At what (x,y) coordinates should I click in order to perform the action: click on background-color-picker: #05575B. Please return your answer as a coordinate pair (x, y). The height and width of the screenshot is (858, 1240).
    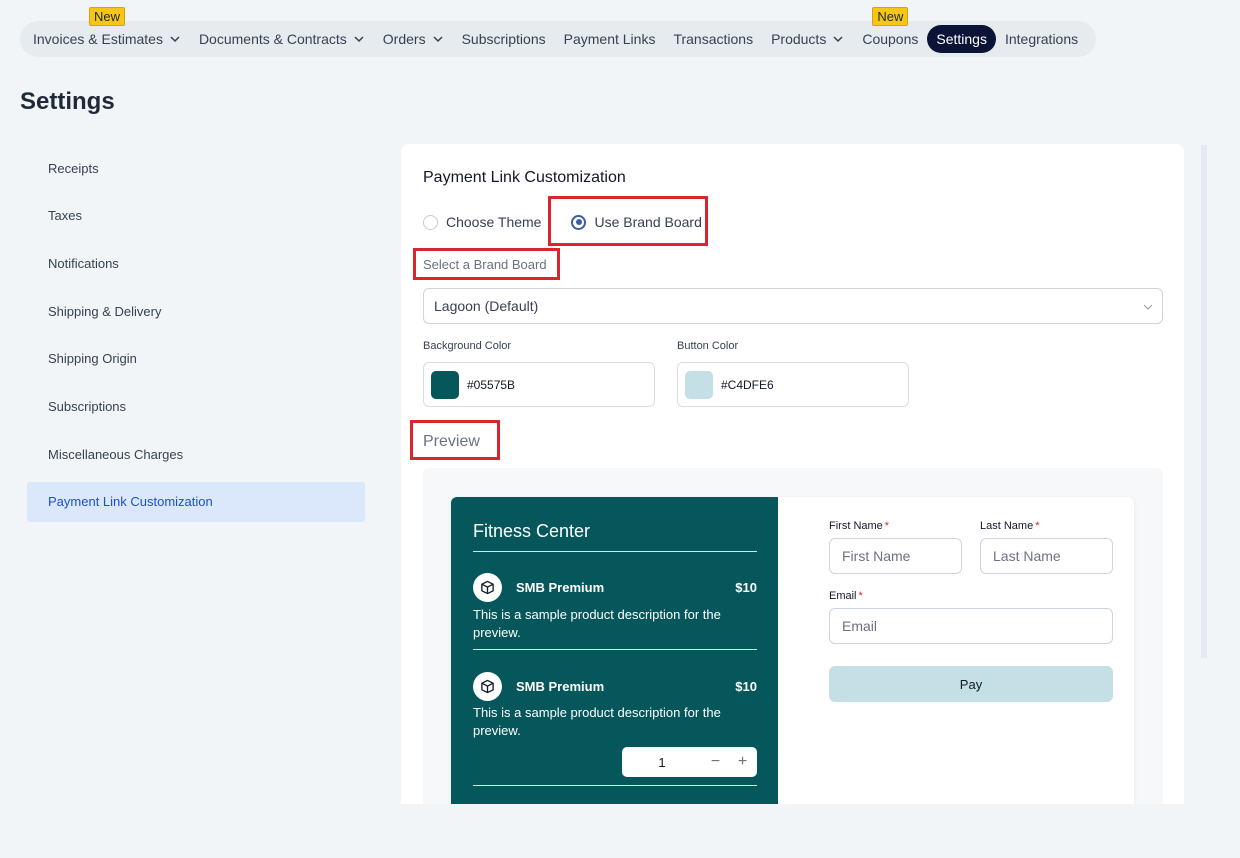
    Looking at the image, I should click on (539, 384).